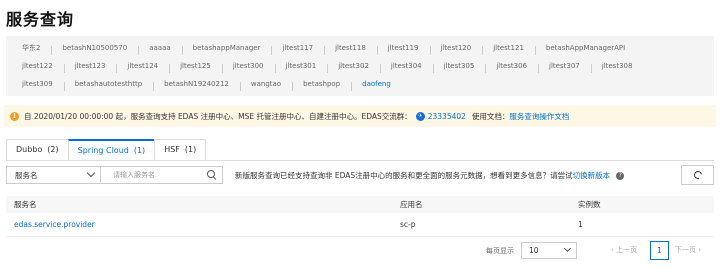 The height and width of the screenshot is (268, 720). Describe the element at coordinates (420, 116) in the screenshot. I see `dingtalk-icon: ✈` at that location.